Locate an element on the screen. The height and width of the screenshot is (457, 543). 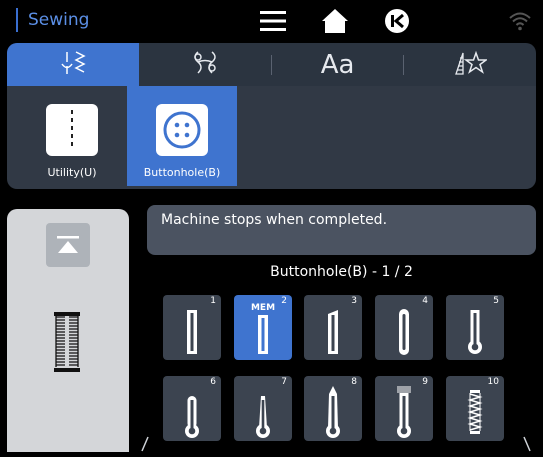
back-icon is located at coordinates (397, 21).